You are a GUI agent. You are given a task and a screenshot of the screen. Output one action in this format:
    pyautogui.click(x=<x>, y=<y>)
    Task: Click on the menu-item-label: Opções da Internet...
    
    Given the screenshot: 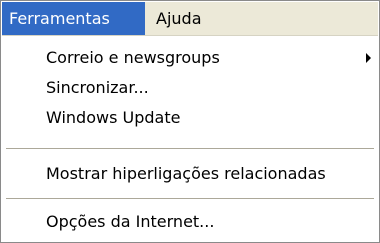 What is the action you would take?
    pyautogui.click(x=130, y=221)
    